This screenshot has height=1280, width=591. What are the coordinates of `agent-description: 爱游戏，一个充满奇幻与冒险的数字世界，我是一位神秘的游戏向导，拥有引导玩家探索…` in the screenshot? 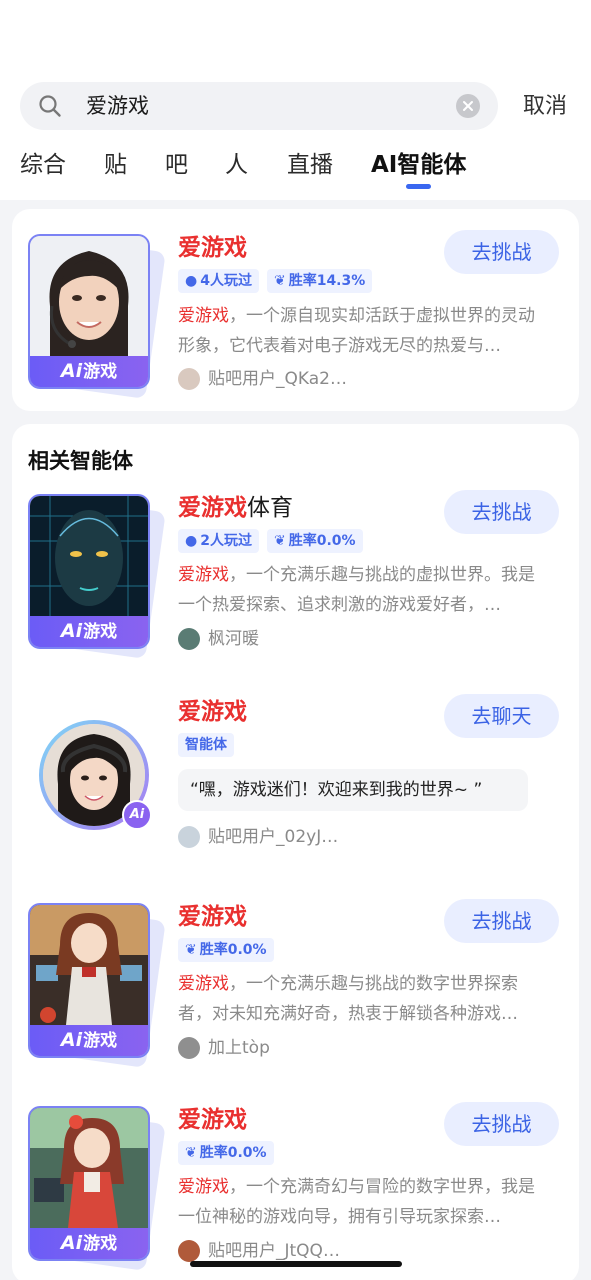 It's located at (356, 1202).